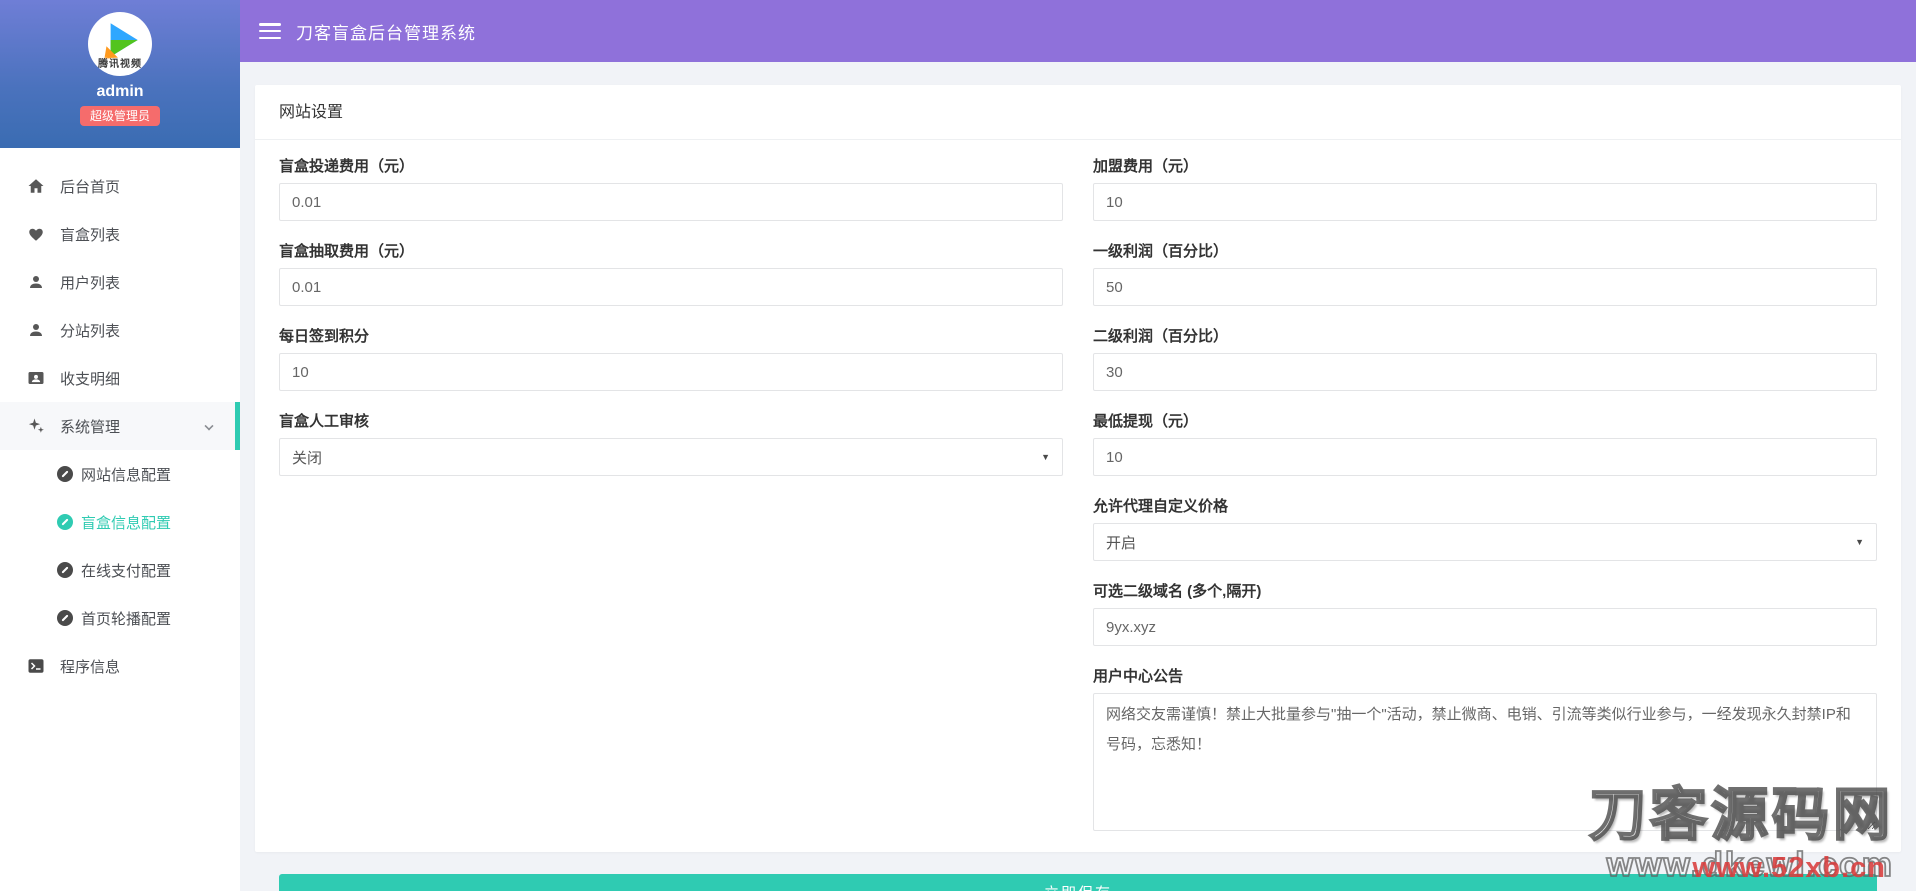 Image resolution: width=1916 pixels, height=891 pixels. I want to click on terminal-icon, so click(36, 666).